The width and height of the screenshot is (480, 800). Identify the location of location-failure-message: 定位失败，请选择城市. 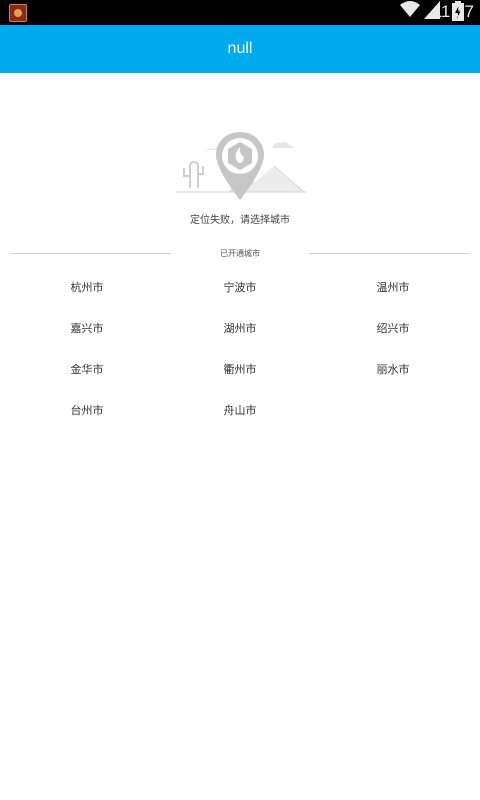
(240, 220).